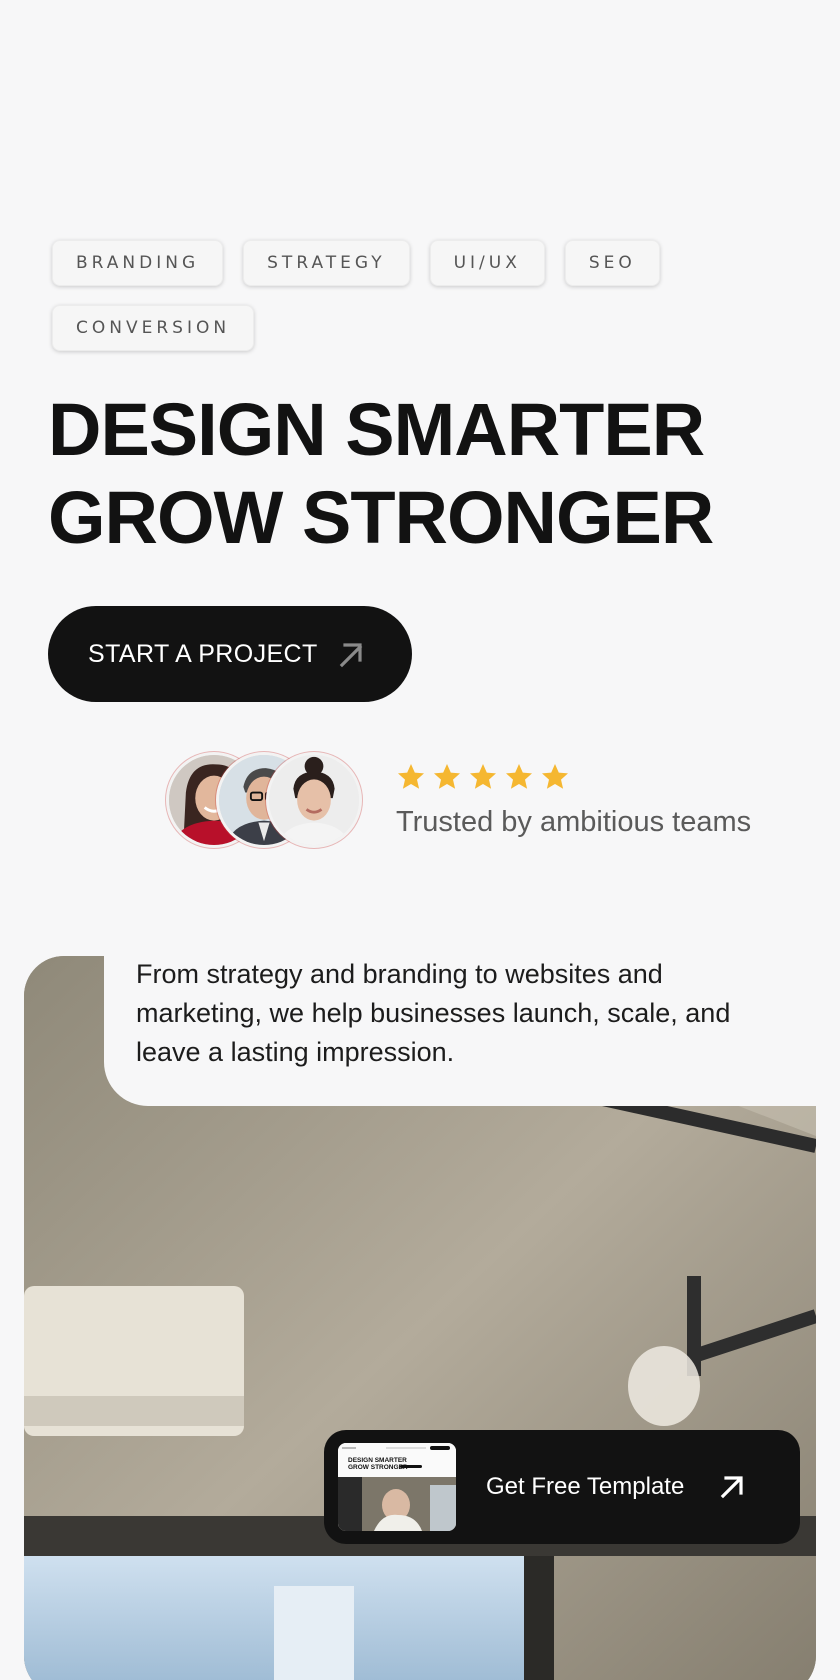 This screenshot has height=1680, width=840. I want to click on tag-strategy: STRATEGY, so click(326, 263).